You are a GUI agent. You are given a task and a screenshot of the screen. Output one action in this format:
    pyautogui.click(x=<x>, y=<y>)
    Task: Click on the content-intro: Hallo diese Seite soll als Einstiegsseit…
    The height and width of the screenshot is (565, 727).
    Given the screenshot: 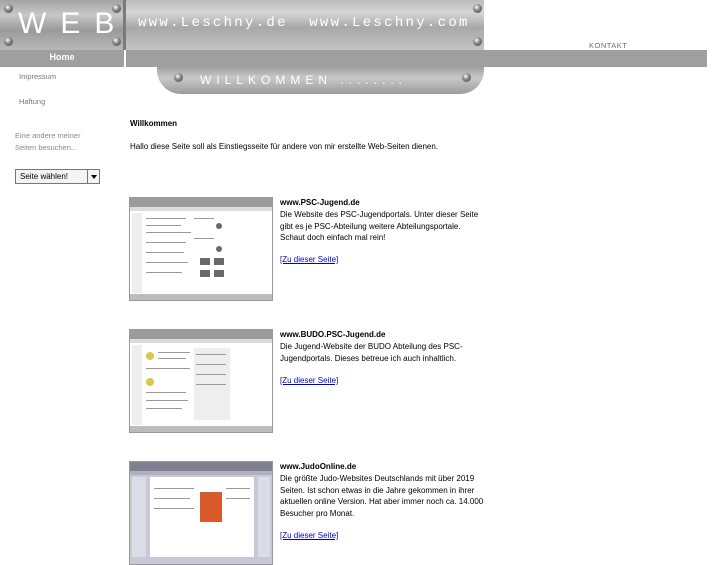 What is the action you would take?
    pyautogui.click(x=284, y=146)
    